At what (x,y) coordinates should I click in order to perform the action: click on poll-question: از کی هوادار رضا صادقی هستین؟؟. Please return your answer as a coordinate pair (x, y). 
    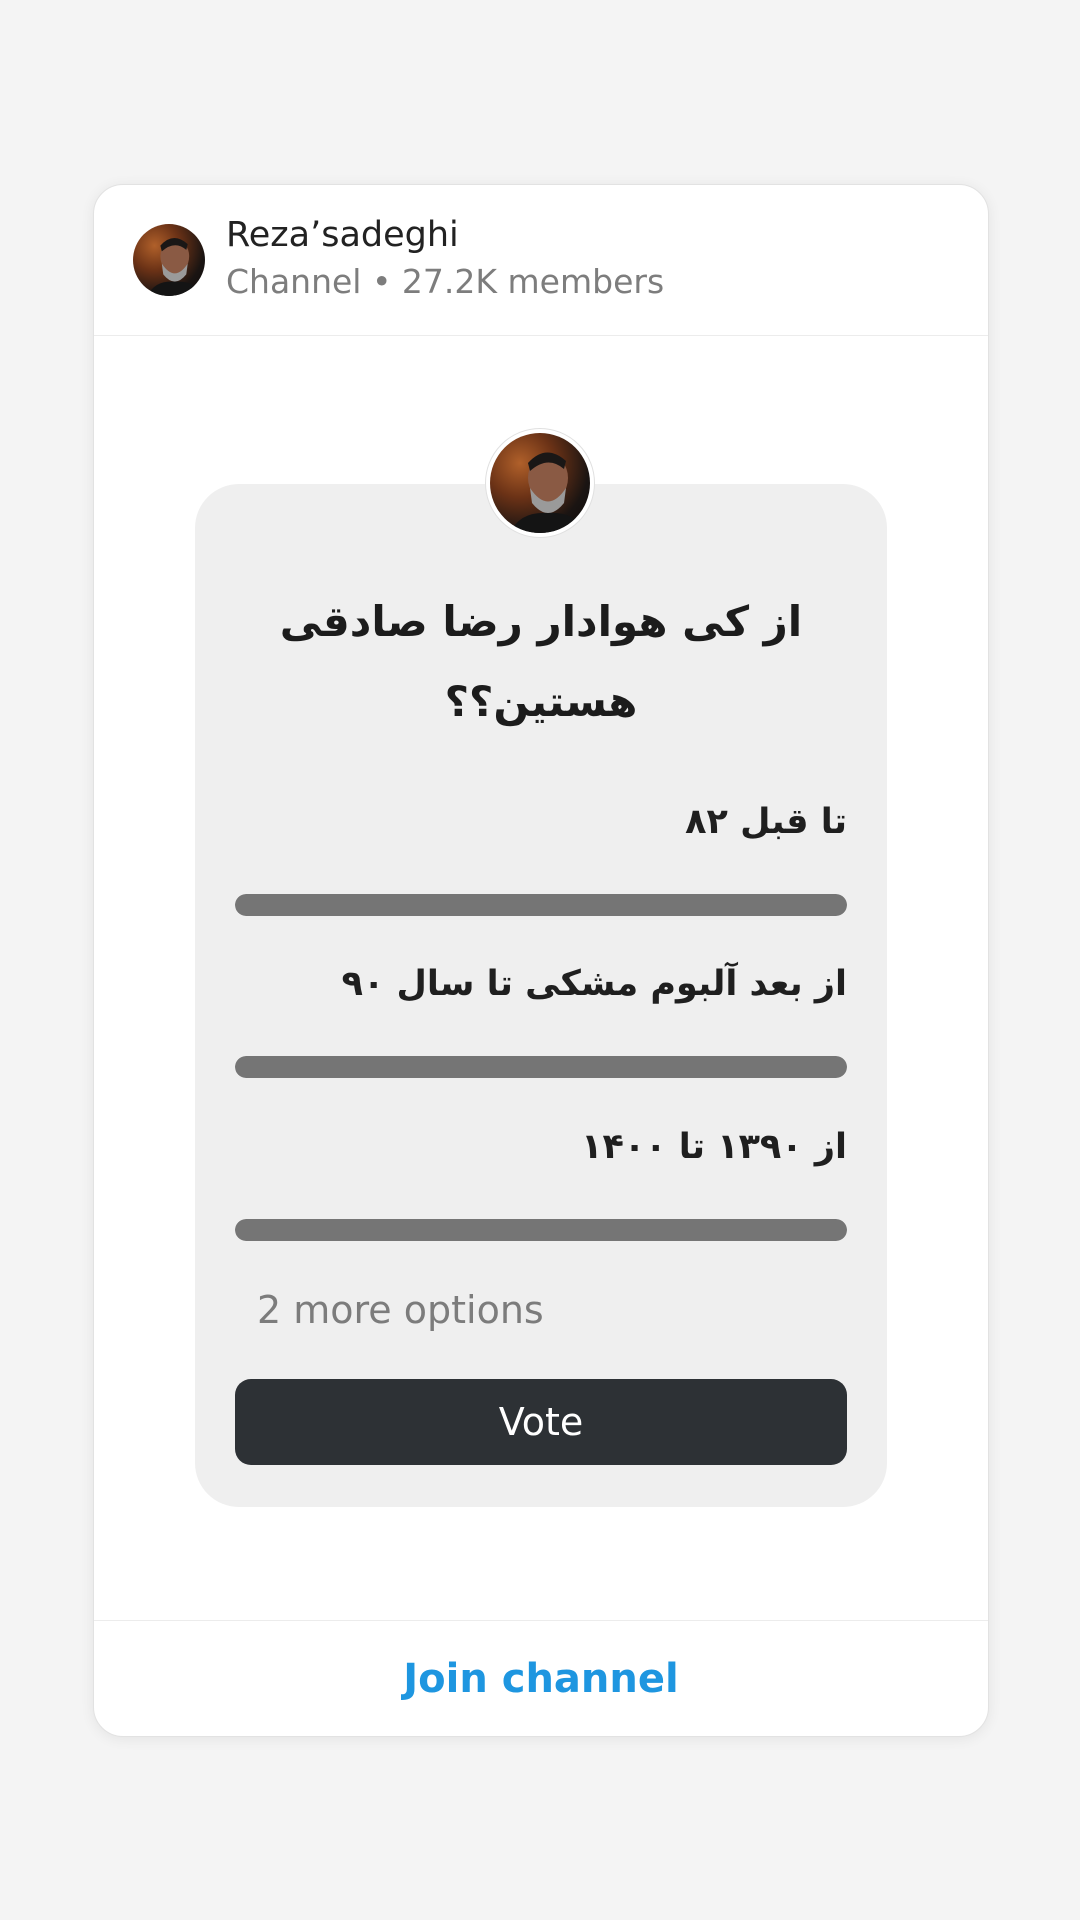
    Looking at the image, I should click on (541, 661).